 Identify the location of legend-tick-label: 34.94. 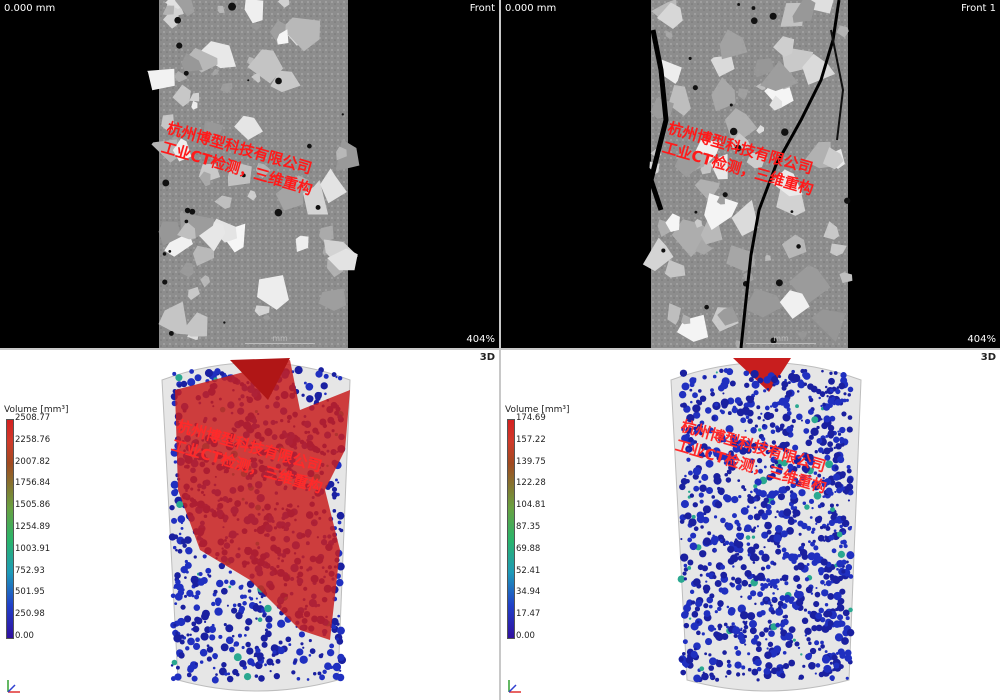
(528, 592).